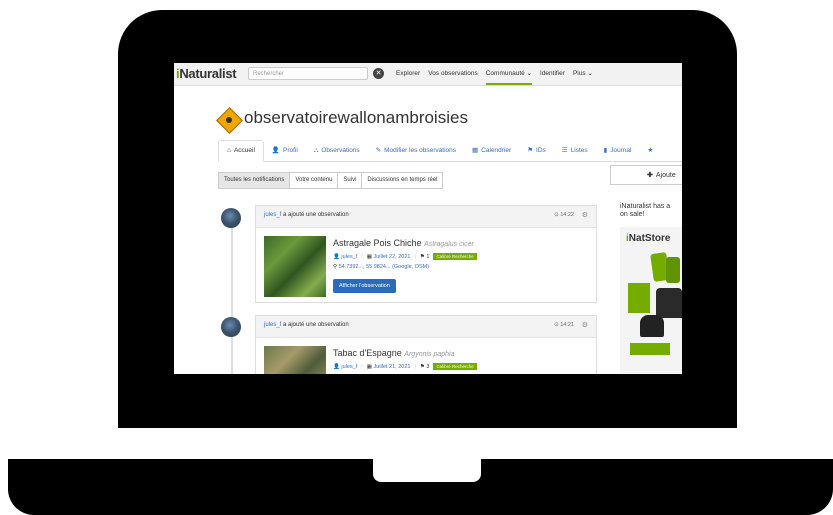  I want to click on tote-bag-image, so click(639, 298).